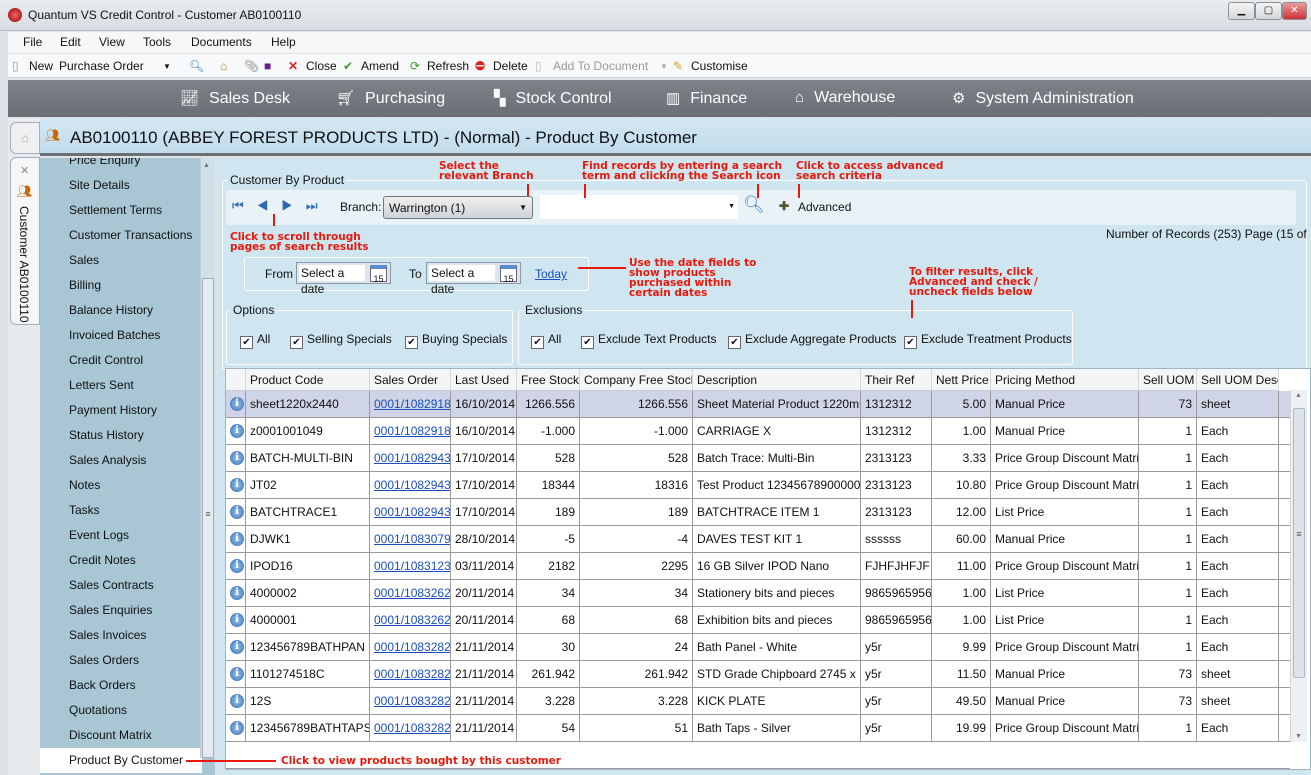 The width and height of the screenshot is (1311, 775). What do you see at coordinates (321, 66) in the screenshot?
I see `close-button: Close` at bounding box center [321, 66].